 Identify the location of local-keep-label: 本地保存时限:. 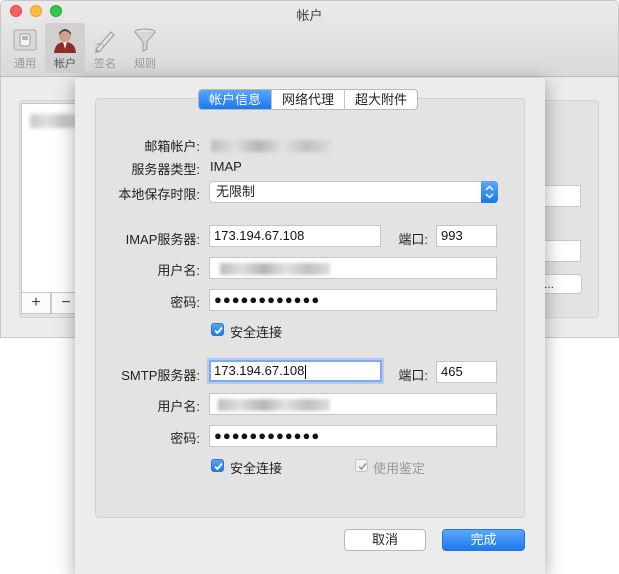
(159, 194).